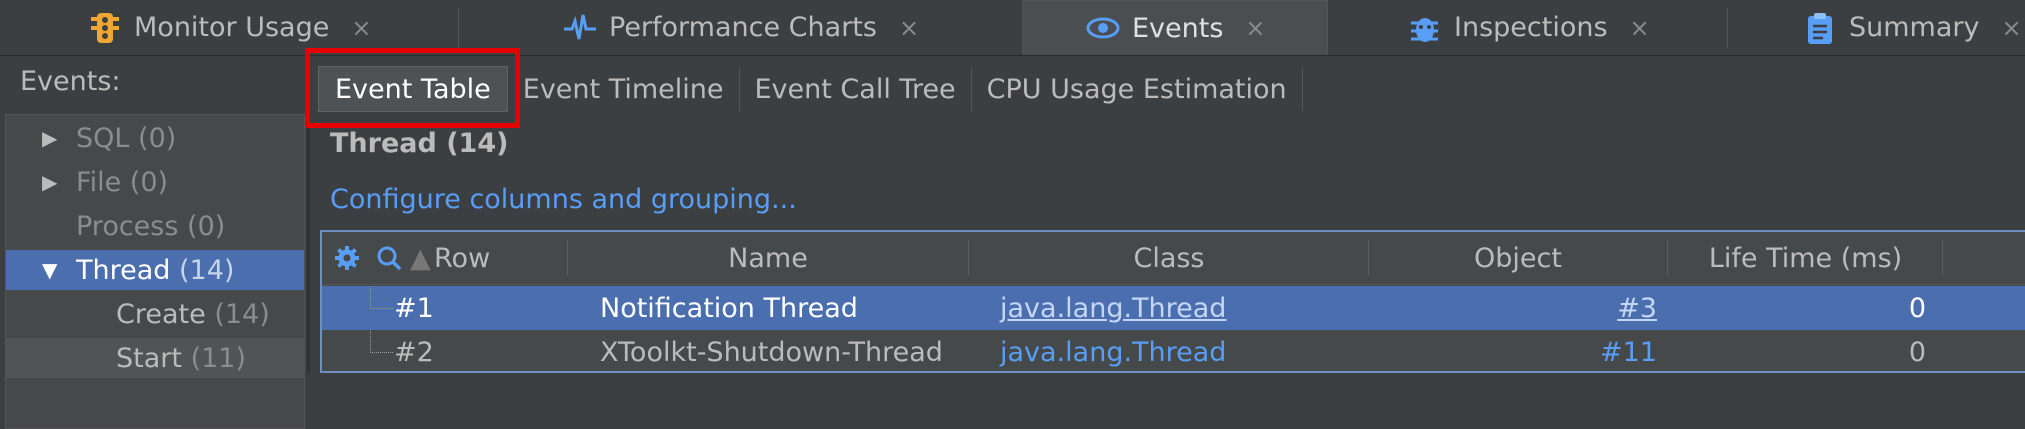  What do you see at coordinates (509, 258) in the screenshot?
I see `column-header-row: Row` at bounding box center [509, 258].